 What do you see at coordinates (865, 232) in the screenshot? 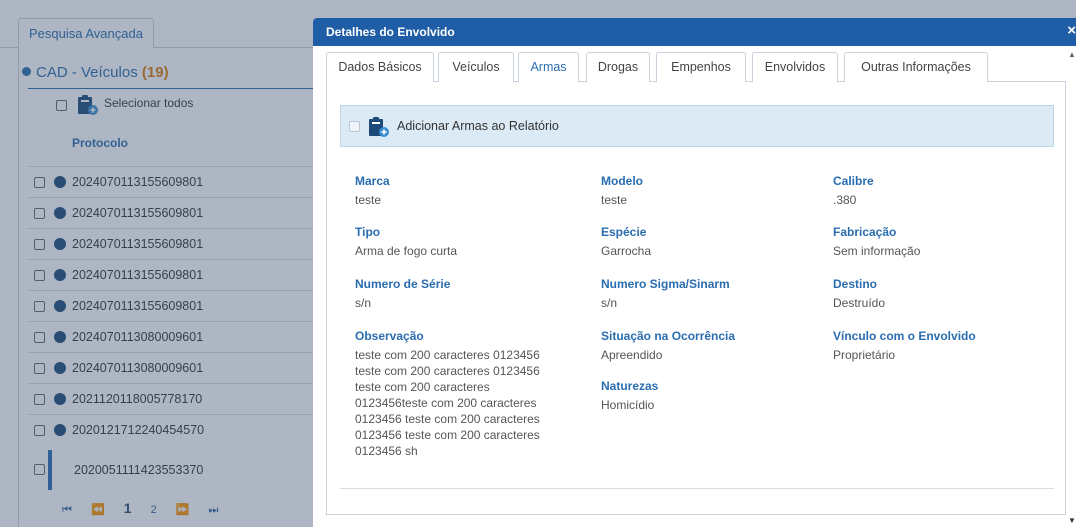
I see `field-label: Fabricação` at bounding box center [865, 232].